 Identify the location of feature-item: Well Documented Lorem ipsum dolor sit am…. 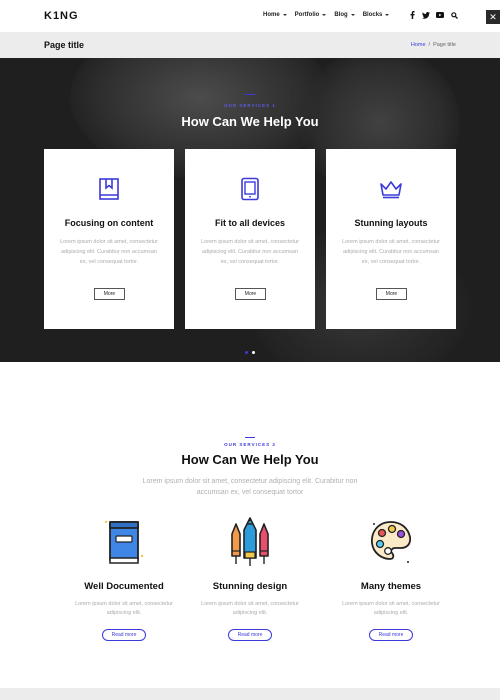
(124, 582).